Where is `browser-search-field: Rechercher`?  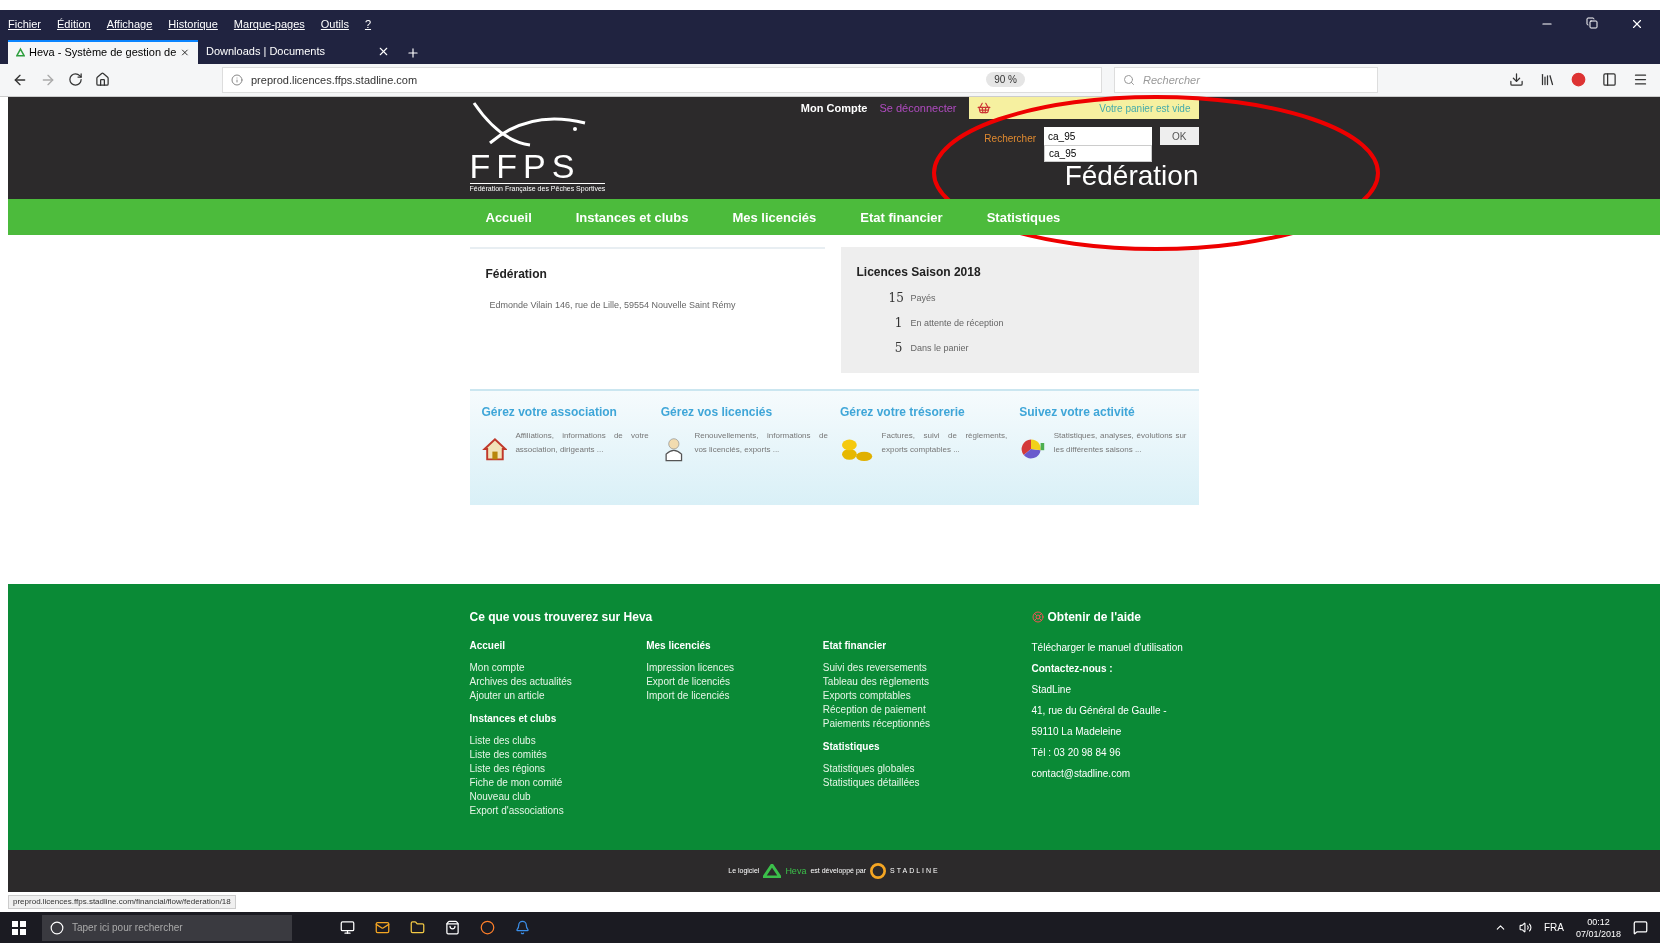
browser-search-field: Rechercher is located at coordinates (1246, 79).